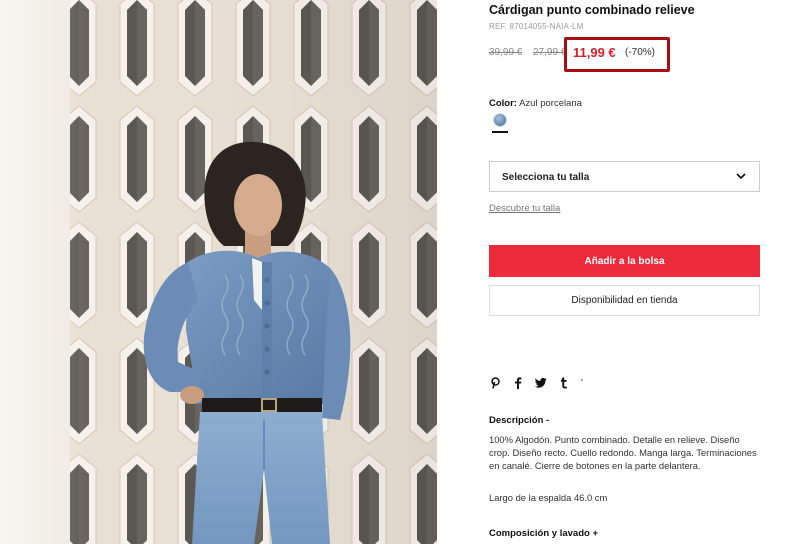 The height and width of the screenshot is (544, 794). What do you see at coordinates (741, 176) in the screenshot?
I see `chevron-down-icon` at bounding box center [741, 176].